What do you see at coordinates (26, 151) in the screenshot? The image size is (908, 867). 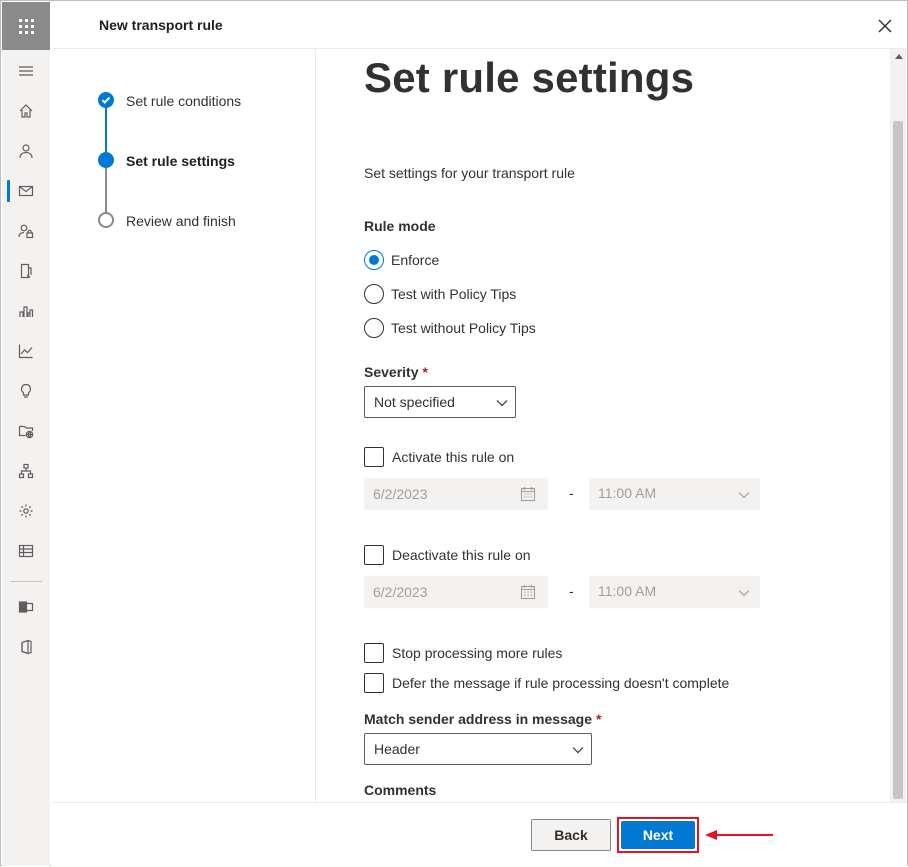 I see `person-icon` at bounding box center [26, 151].